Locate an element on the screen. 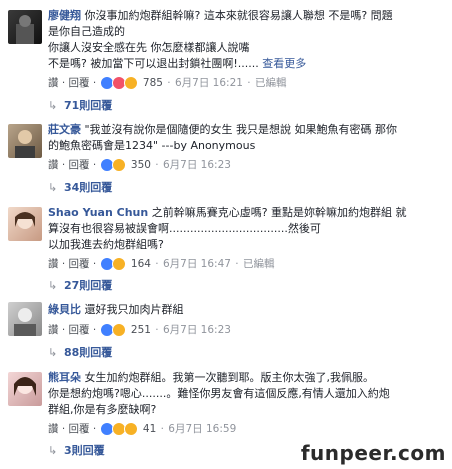 This screenshot has width=452, height=469. comment-author: Shao Yuan Chun is located at coordinates (98, 212).